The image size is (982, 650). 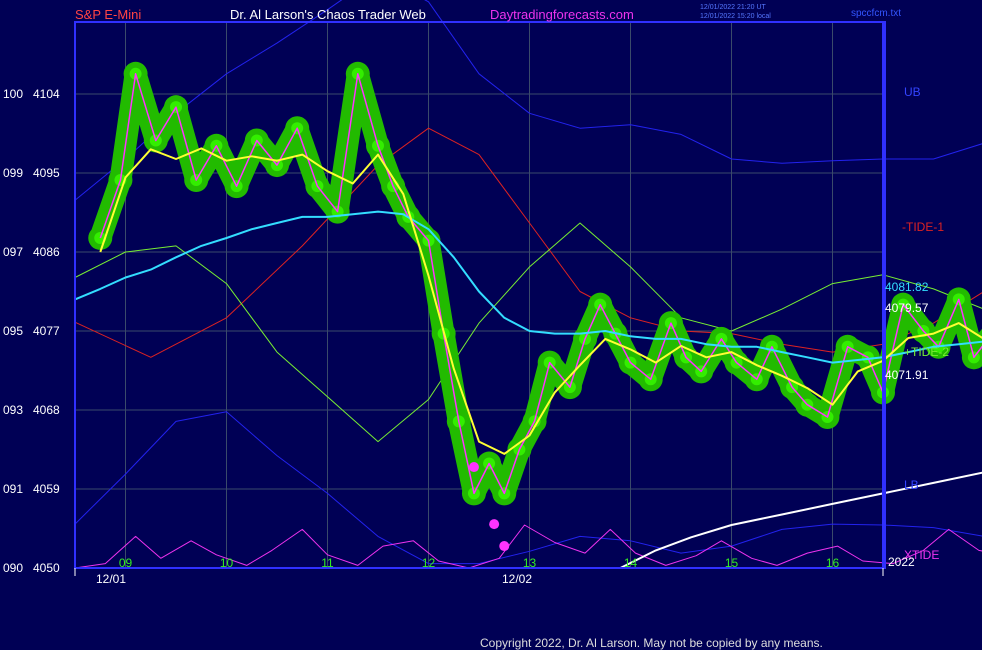 I want to click on x-axis-tick-label: 13, so click(x=530, y=563).